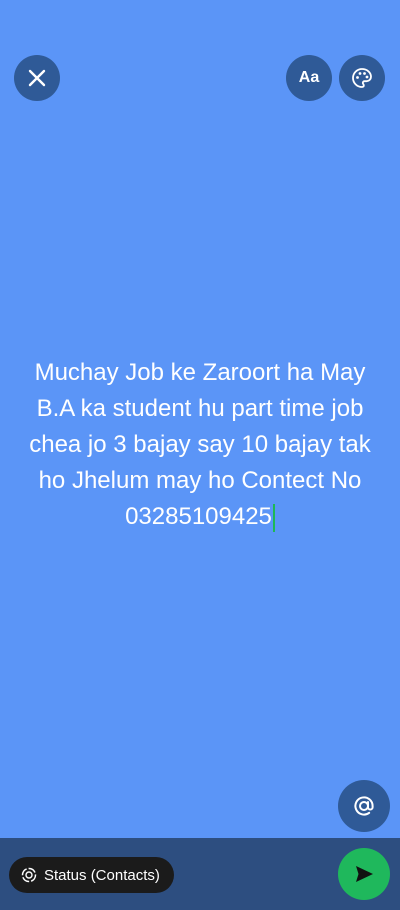 The width and height of the screenshot is (400, 910). I want to click on palette-icon, so click(362, 78).